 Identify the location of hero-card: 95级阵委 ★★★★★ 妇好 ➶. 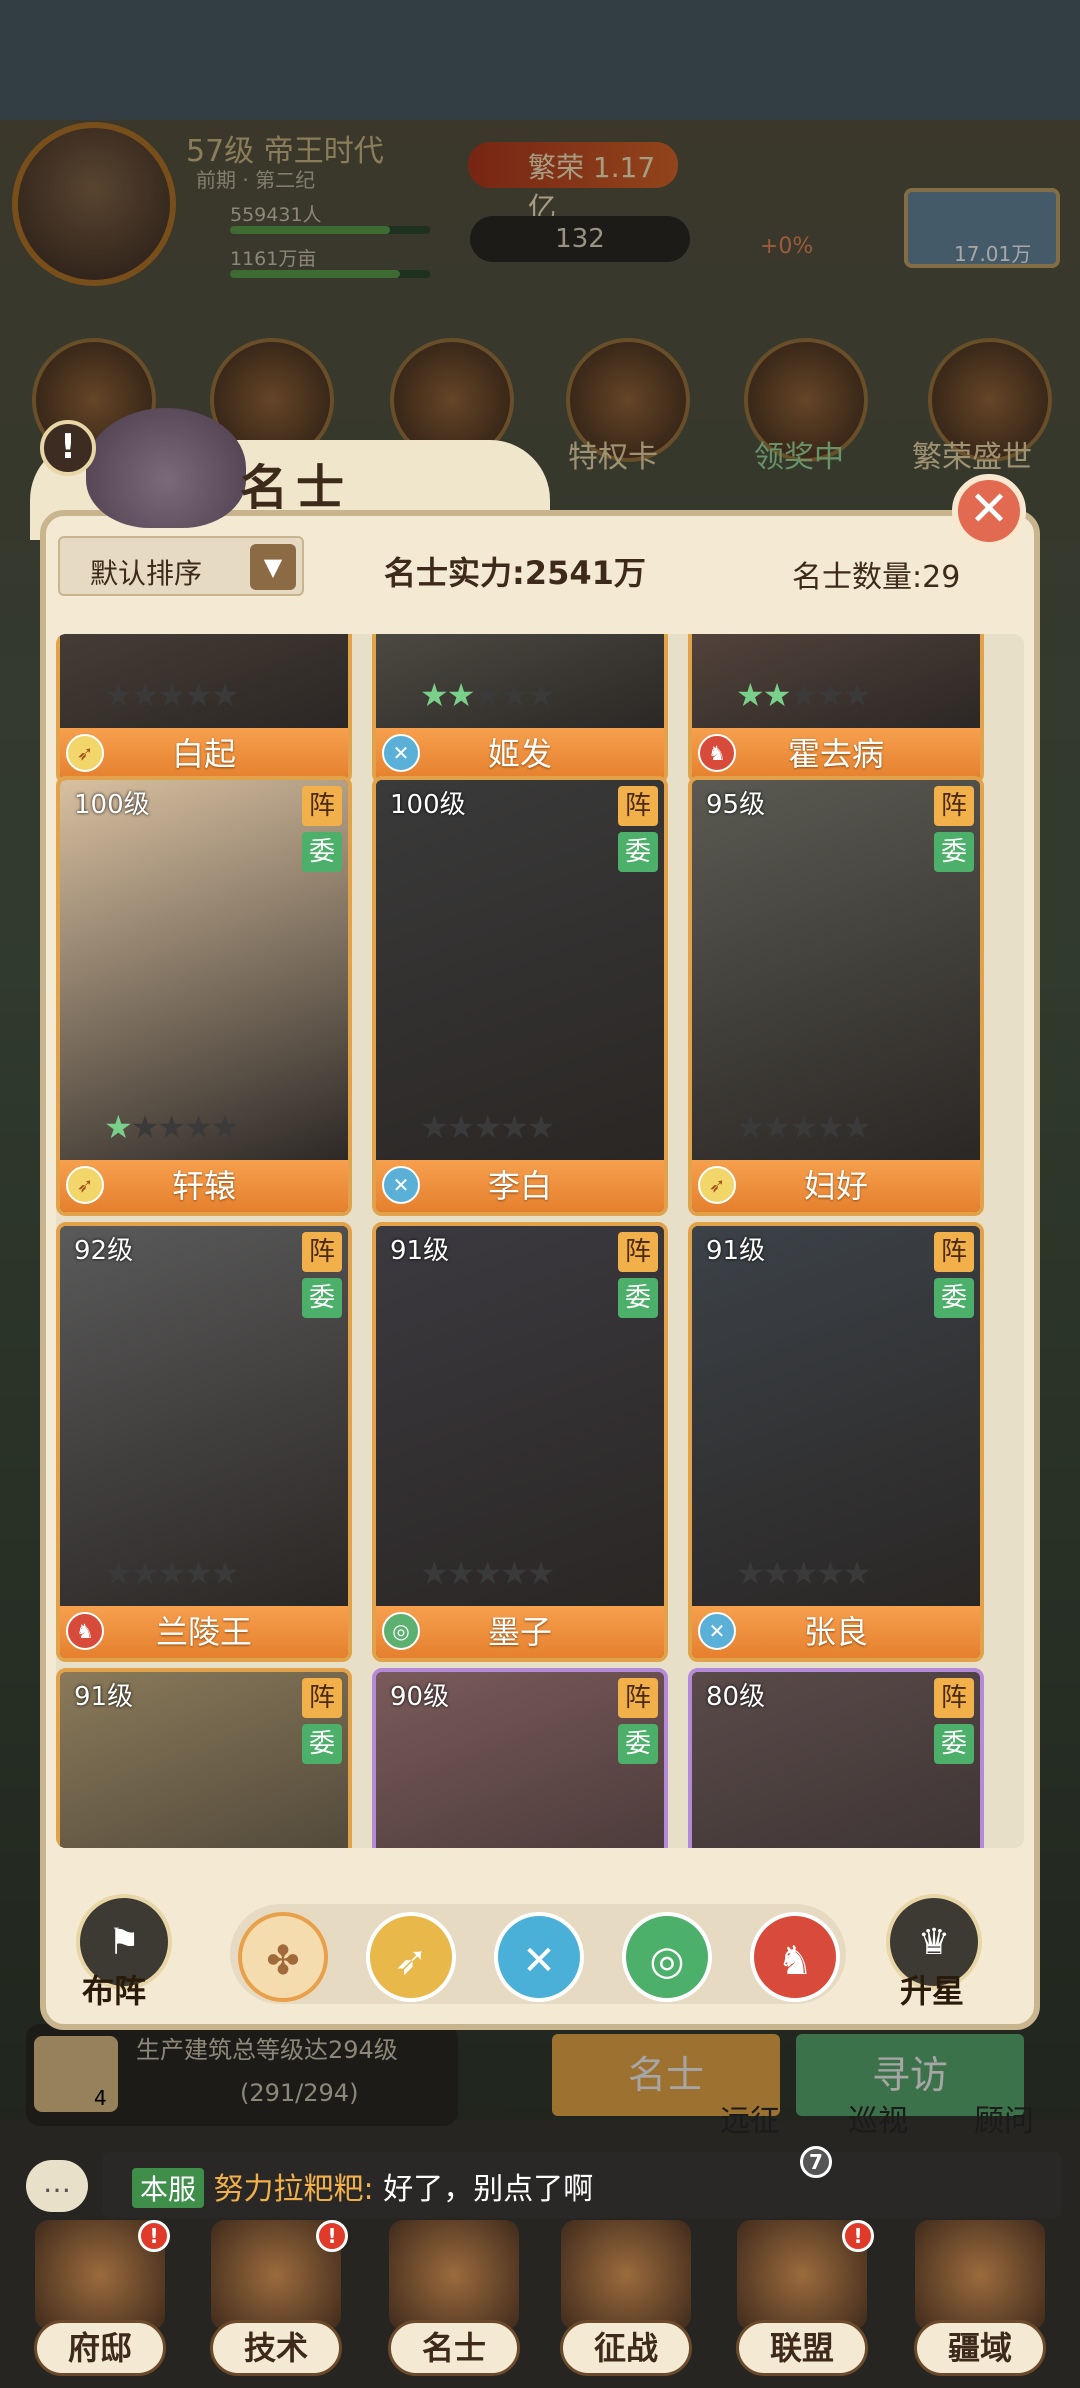
(836, 996).